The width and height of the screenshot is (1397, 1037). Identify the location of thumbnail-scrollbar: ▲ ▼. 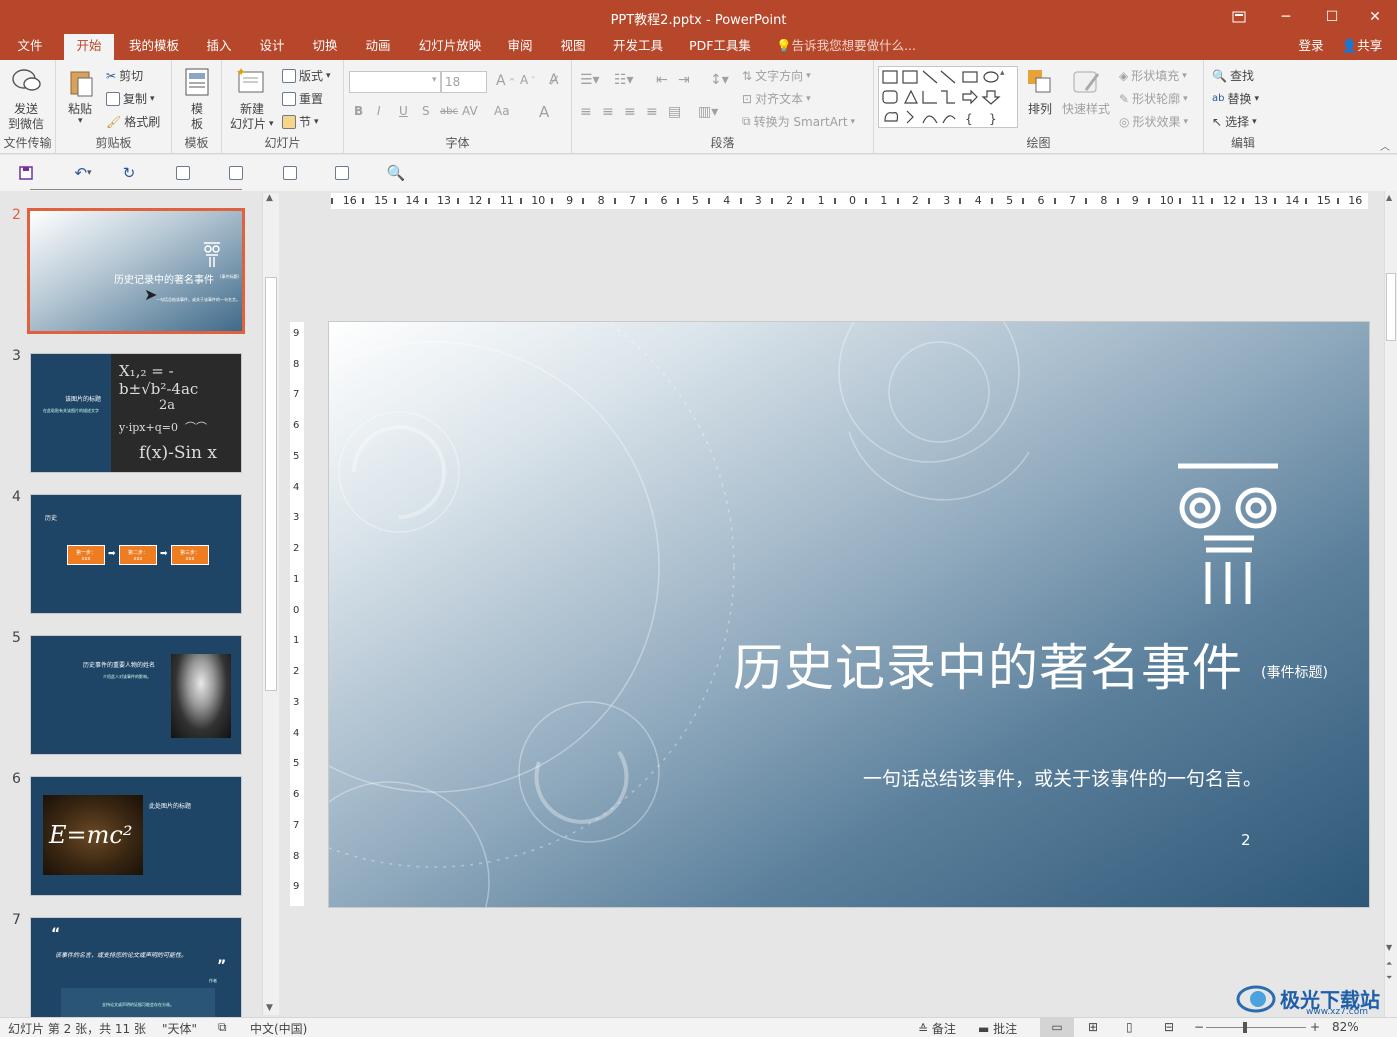
(270, 604).